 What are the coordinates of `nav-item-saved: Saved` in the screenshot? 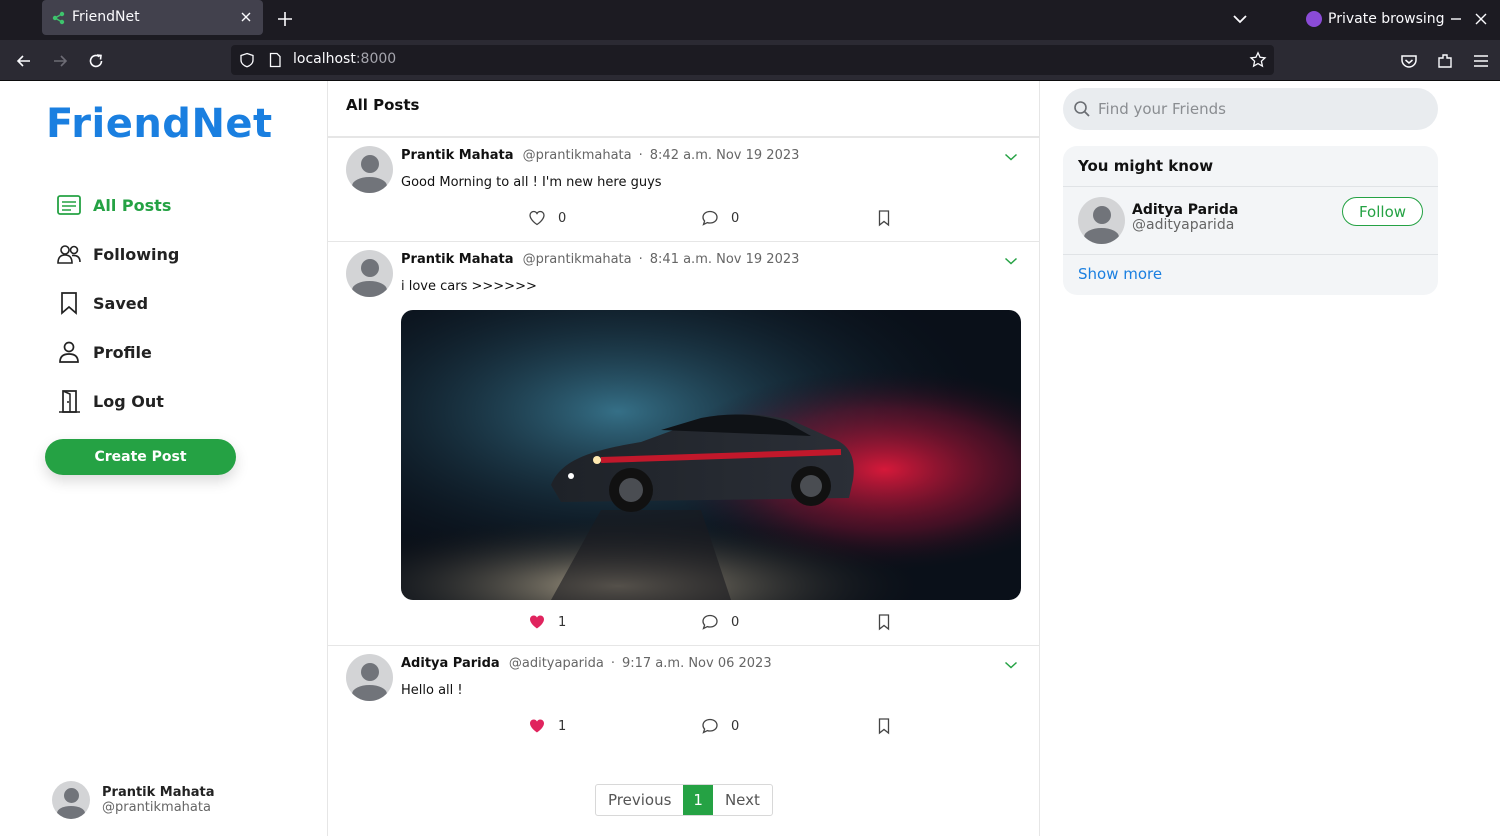 It's located at (102, 303).